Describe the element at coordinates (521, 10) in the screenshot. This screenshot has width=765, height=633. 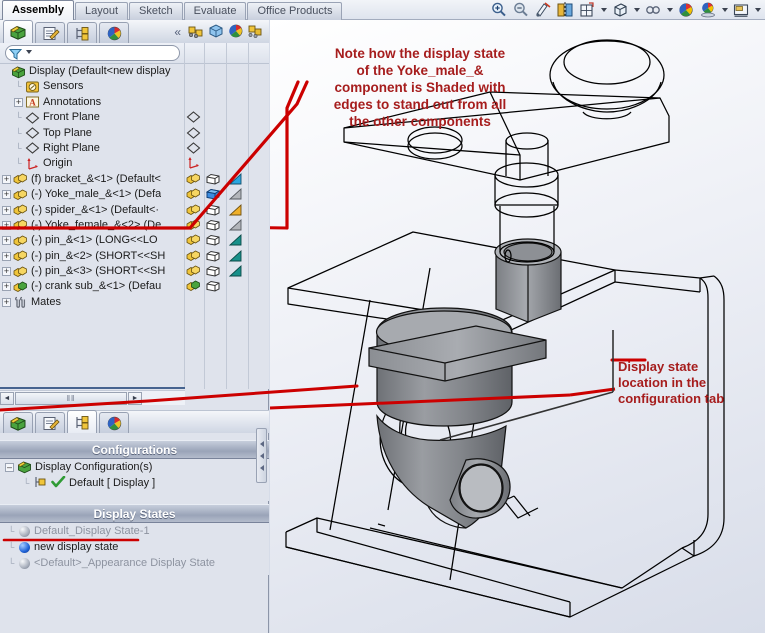
I see `zoom-out-icon` at that location.